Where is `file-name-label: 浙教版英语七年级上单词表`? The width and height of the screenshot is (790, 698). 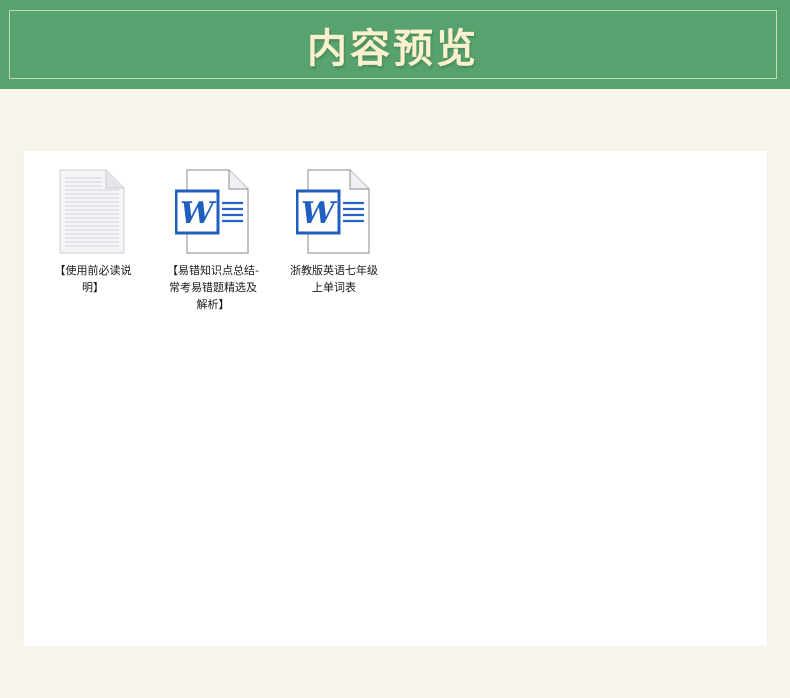 file-name-label: 浙教版英语七年级上单词表 is located at coordinates (334, 279).